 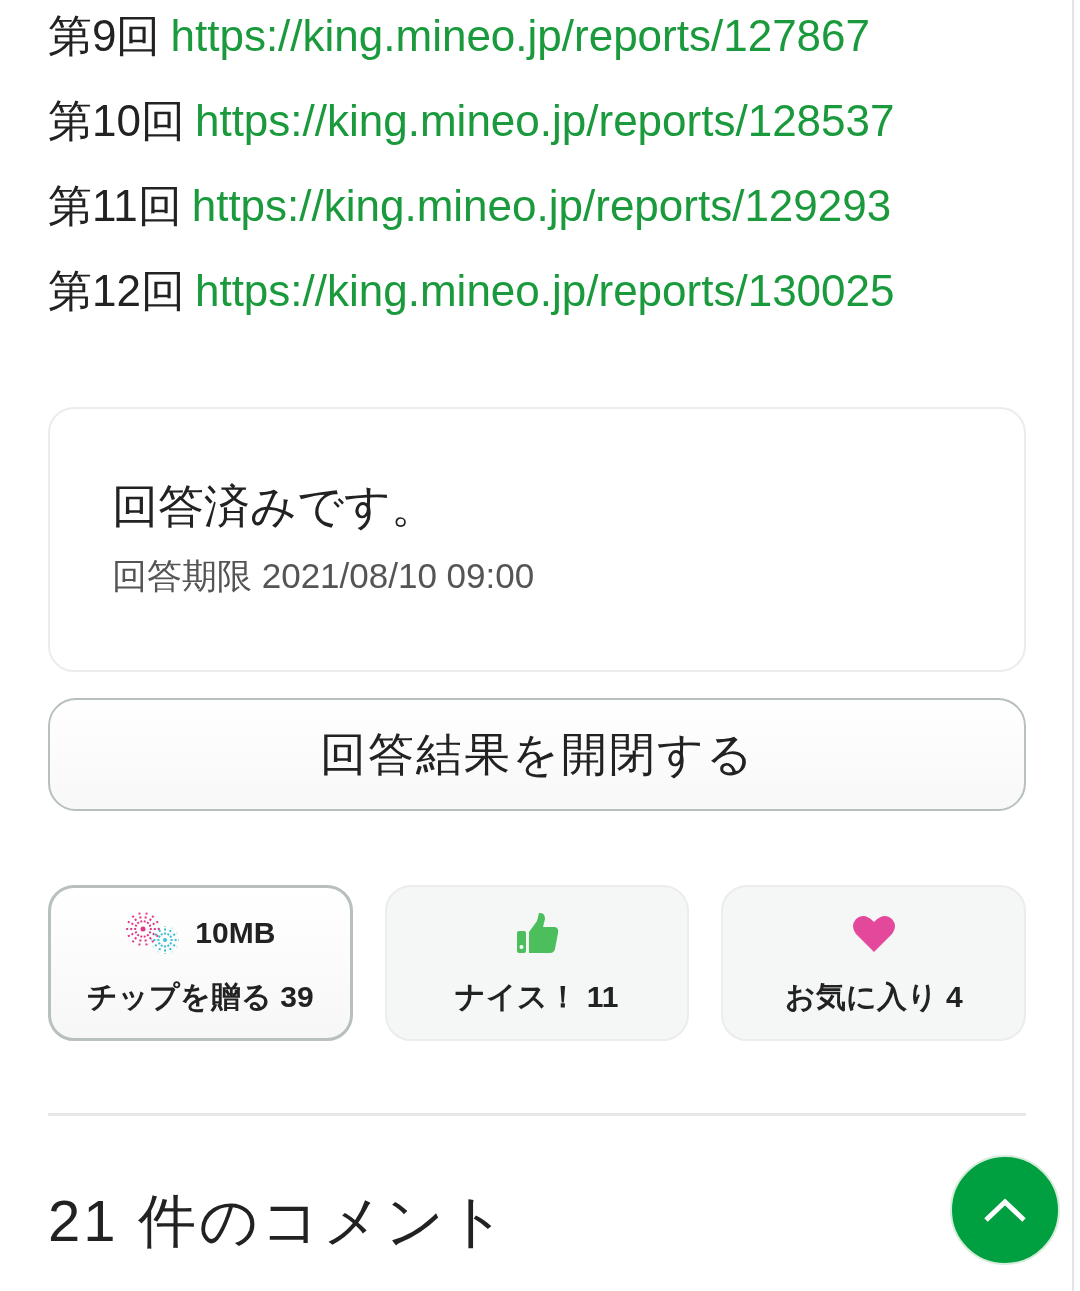 I want to click on tip-button: 10MB チップを贈る 39, so click(x=200, y=963).